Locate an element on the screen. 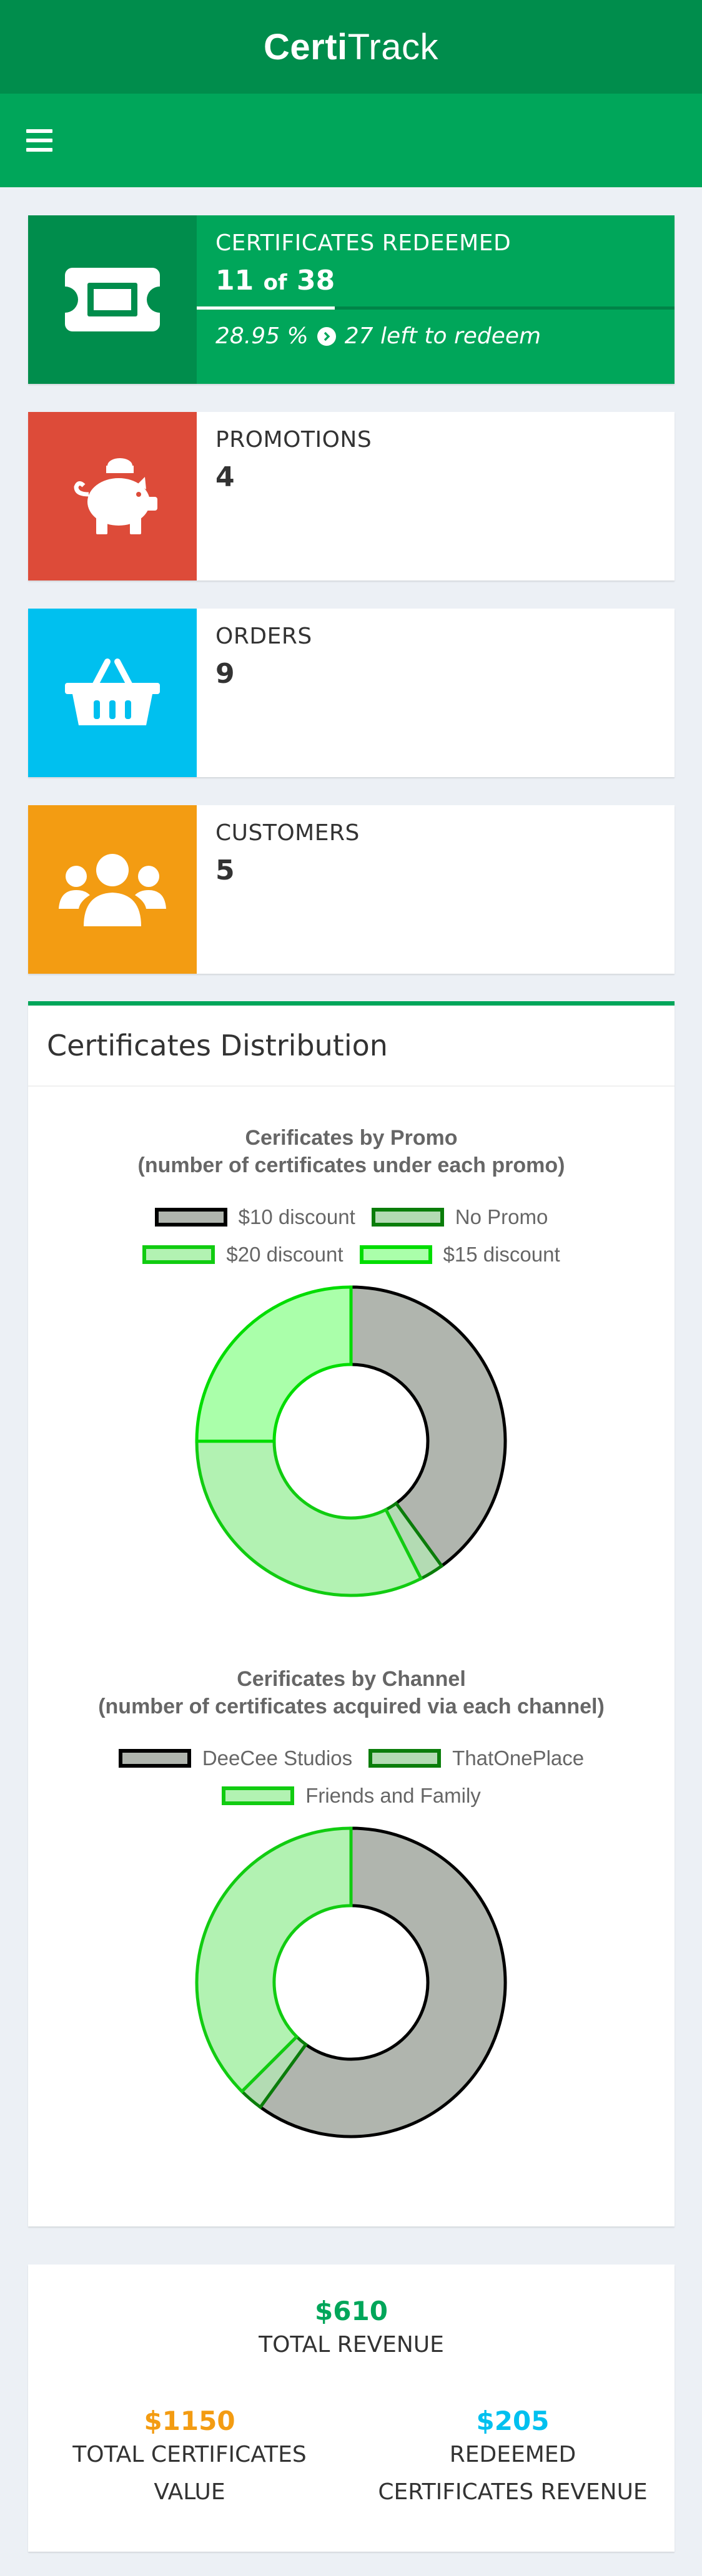 The width and height of the screenshot is (702, 2576). promotions-label: PROMOTIONS is located at coordinates (293, 440).